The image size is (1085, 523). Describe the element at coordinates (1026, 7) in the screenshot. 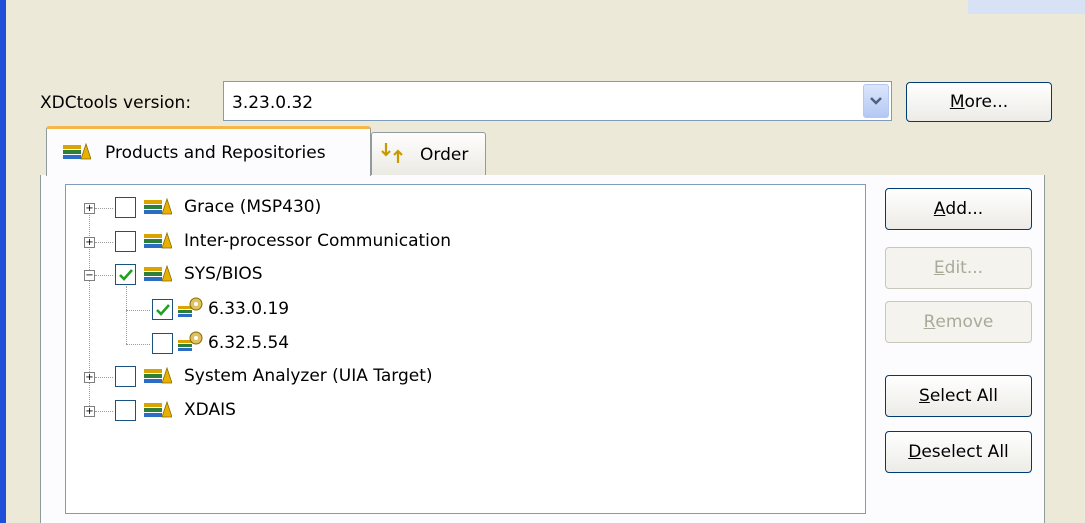

I see `title-strip` at that location.